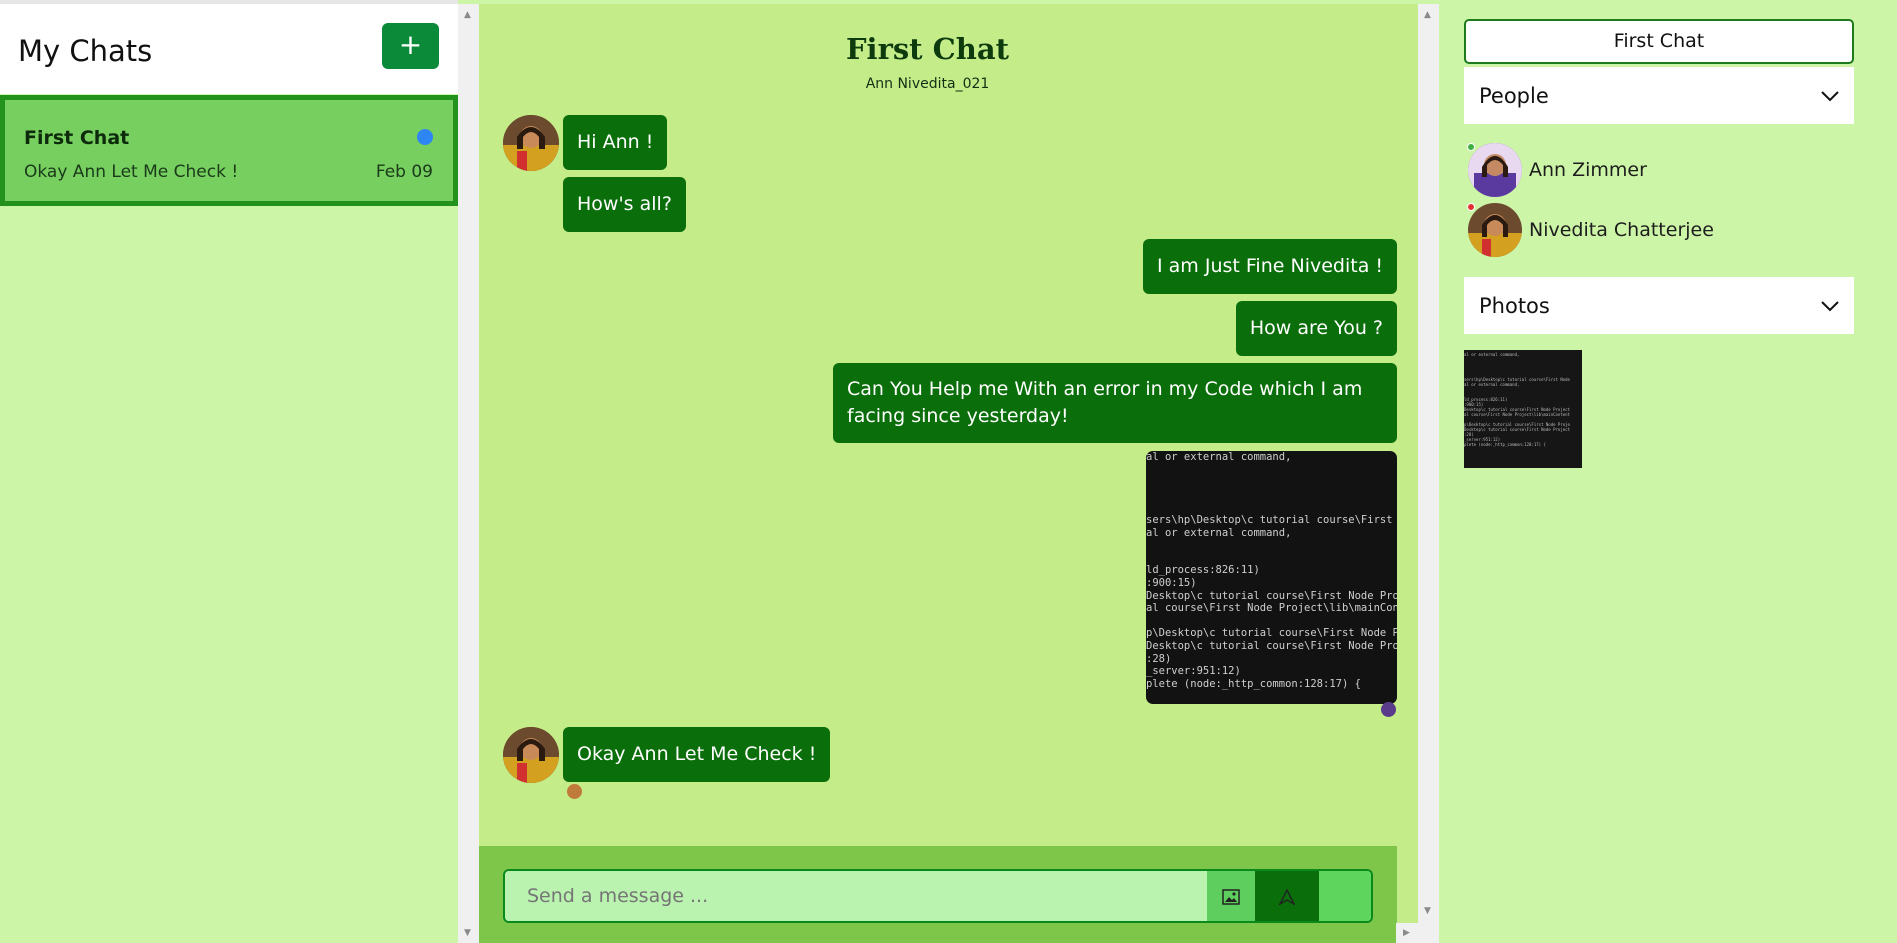 This screenshot has width=1897, height=943. What do you see at coordinates (927, 84) in the screenshot?
I see `conversation-members: Ann Nivedita_021` at bounding box center [927, 84].